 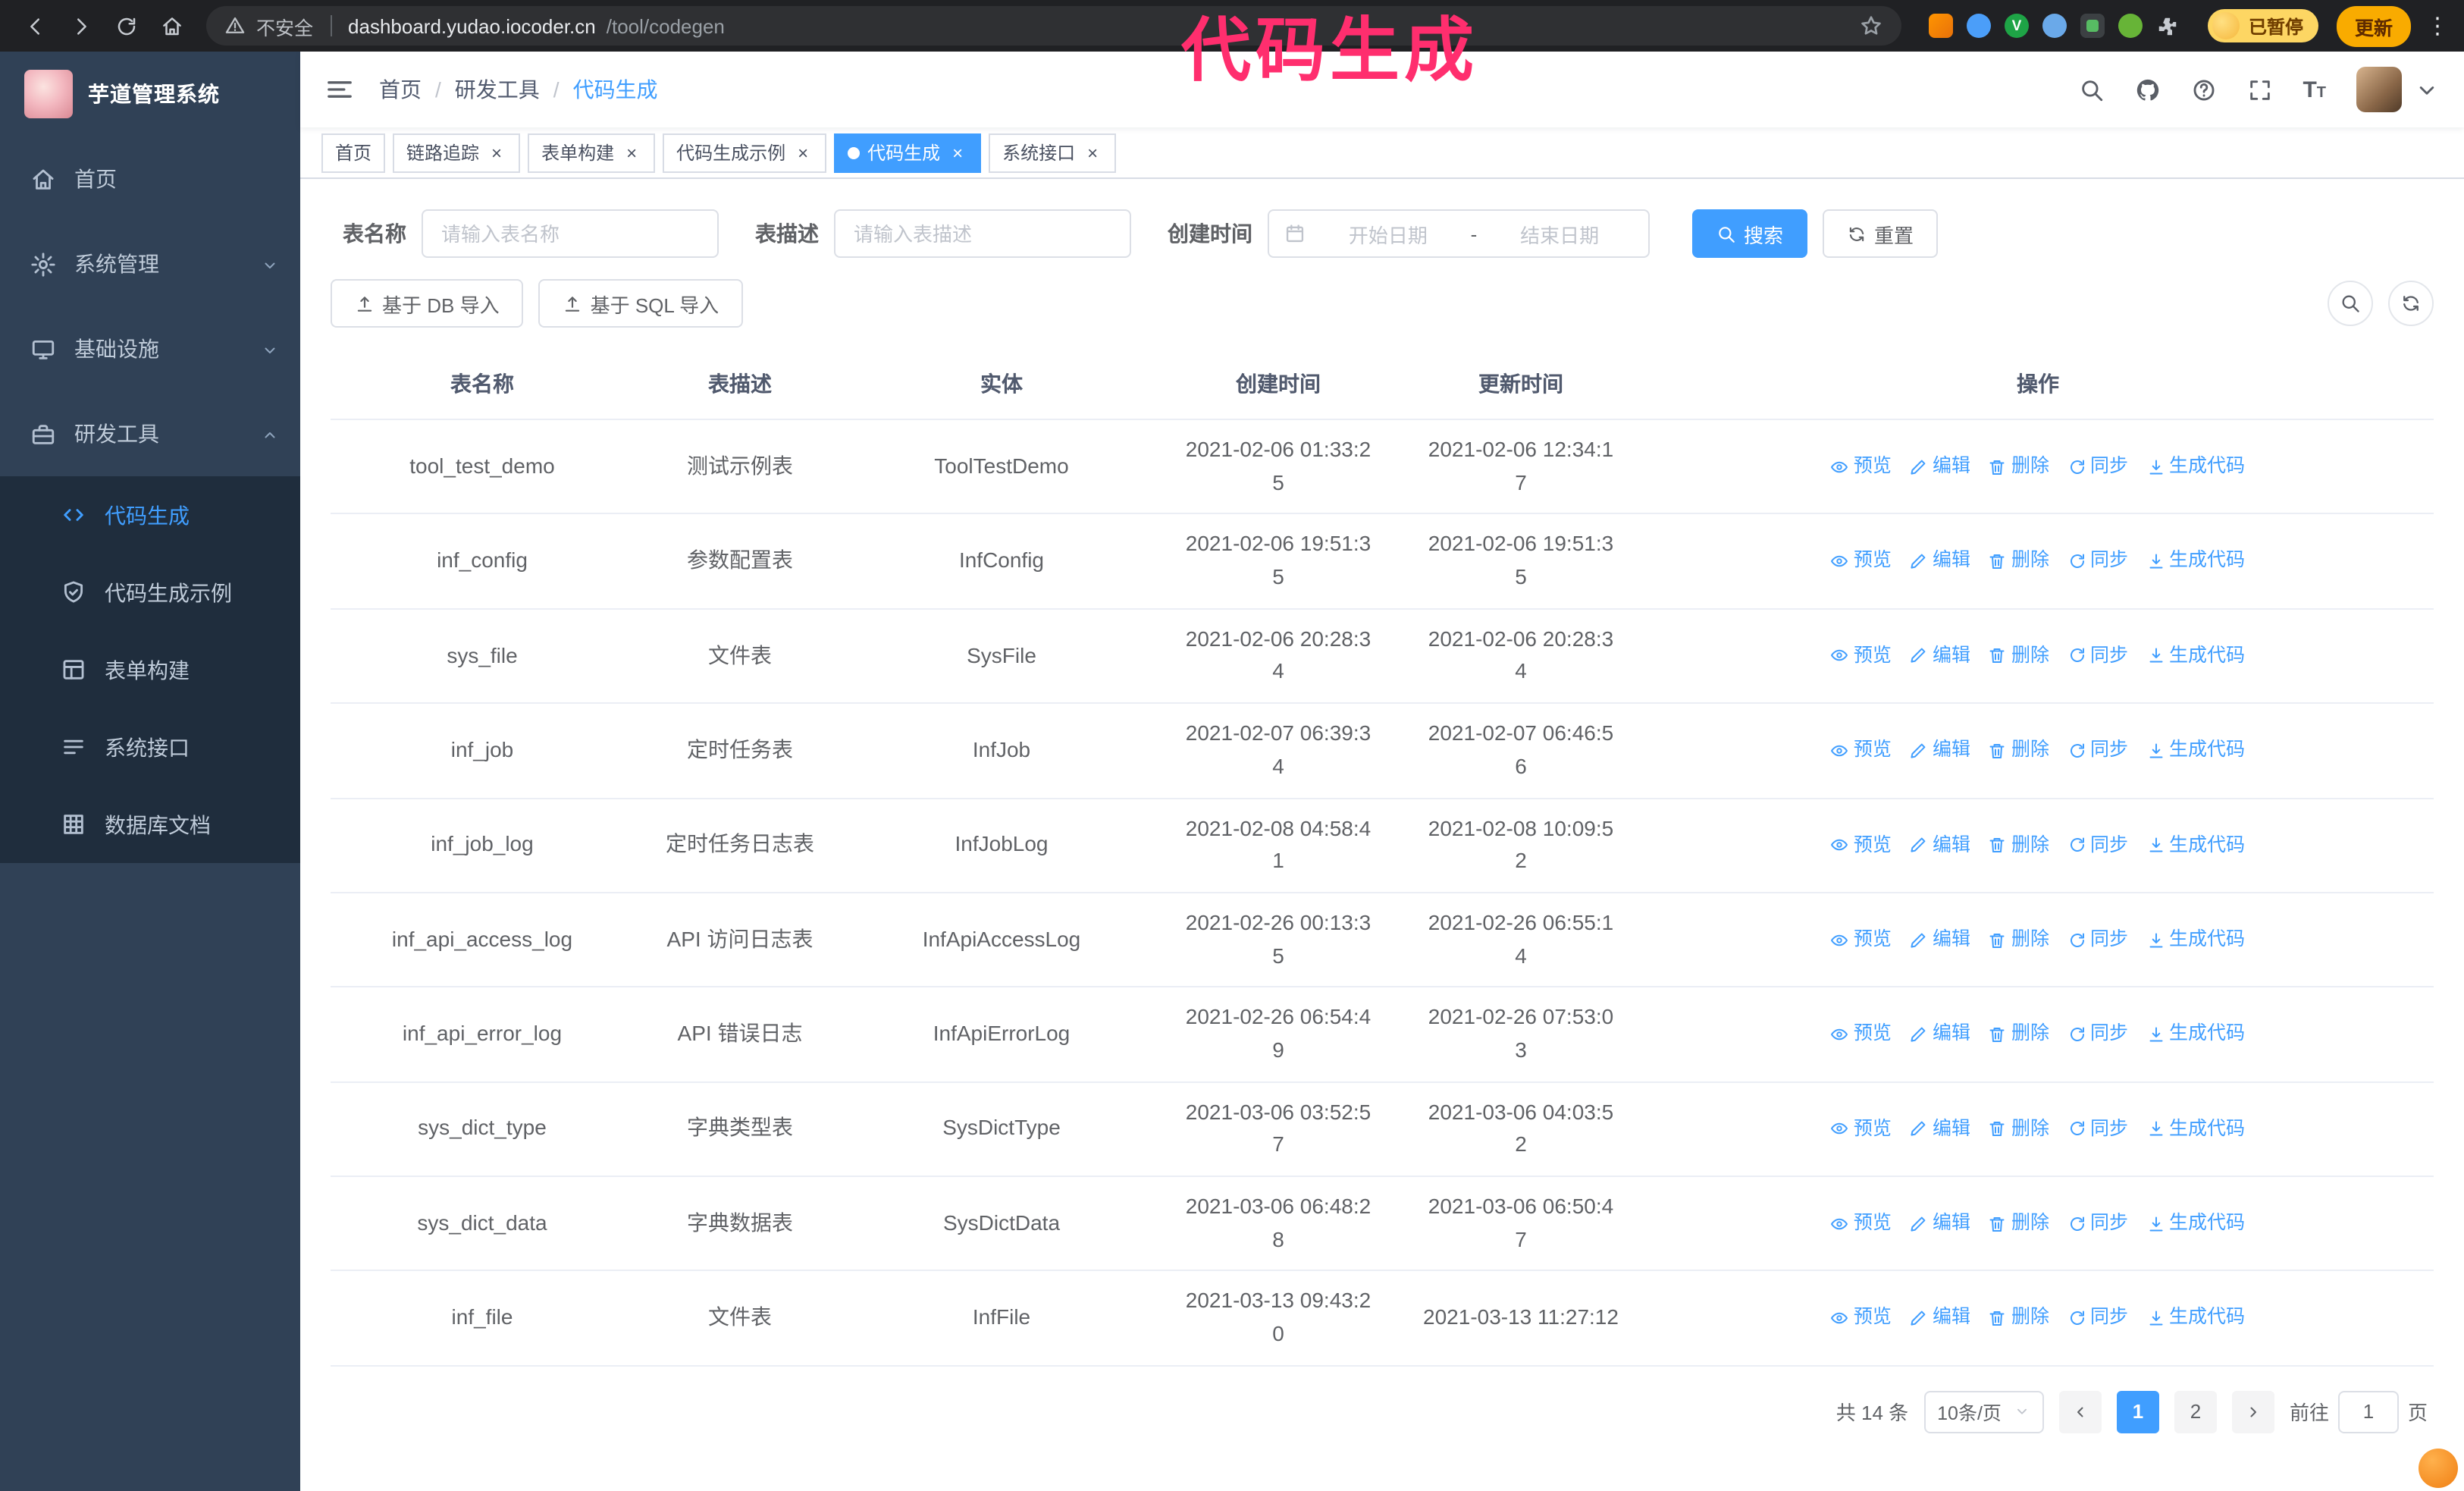 What do you see at coordinates (1053, 152) in the screenshot?
I see `tab-5: 系统接口 ×` at bounding box center [1053, 152].